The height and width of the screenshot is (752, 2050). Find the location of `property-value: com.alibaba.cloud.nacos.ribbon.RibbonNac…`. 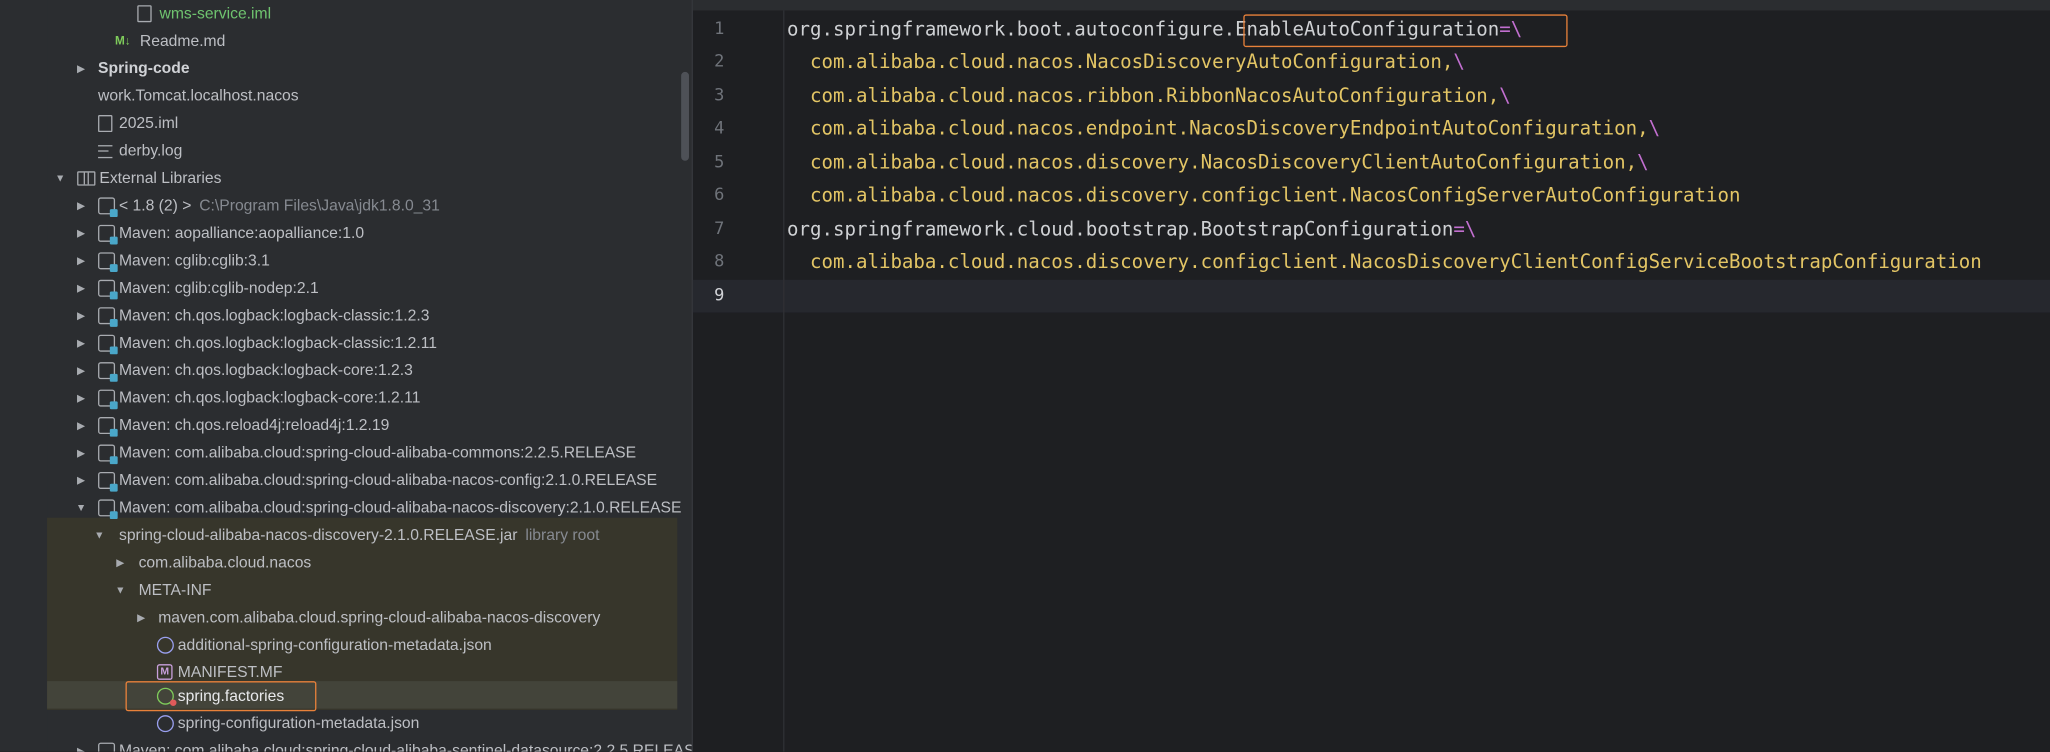

property-value: com.alibaba.cloud.nacos.ribbon.RibbonNac… is located at coordinates (1143, 96).